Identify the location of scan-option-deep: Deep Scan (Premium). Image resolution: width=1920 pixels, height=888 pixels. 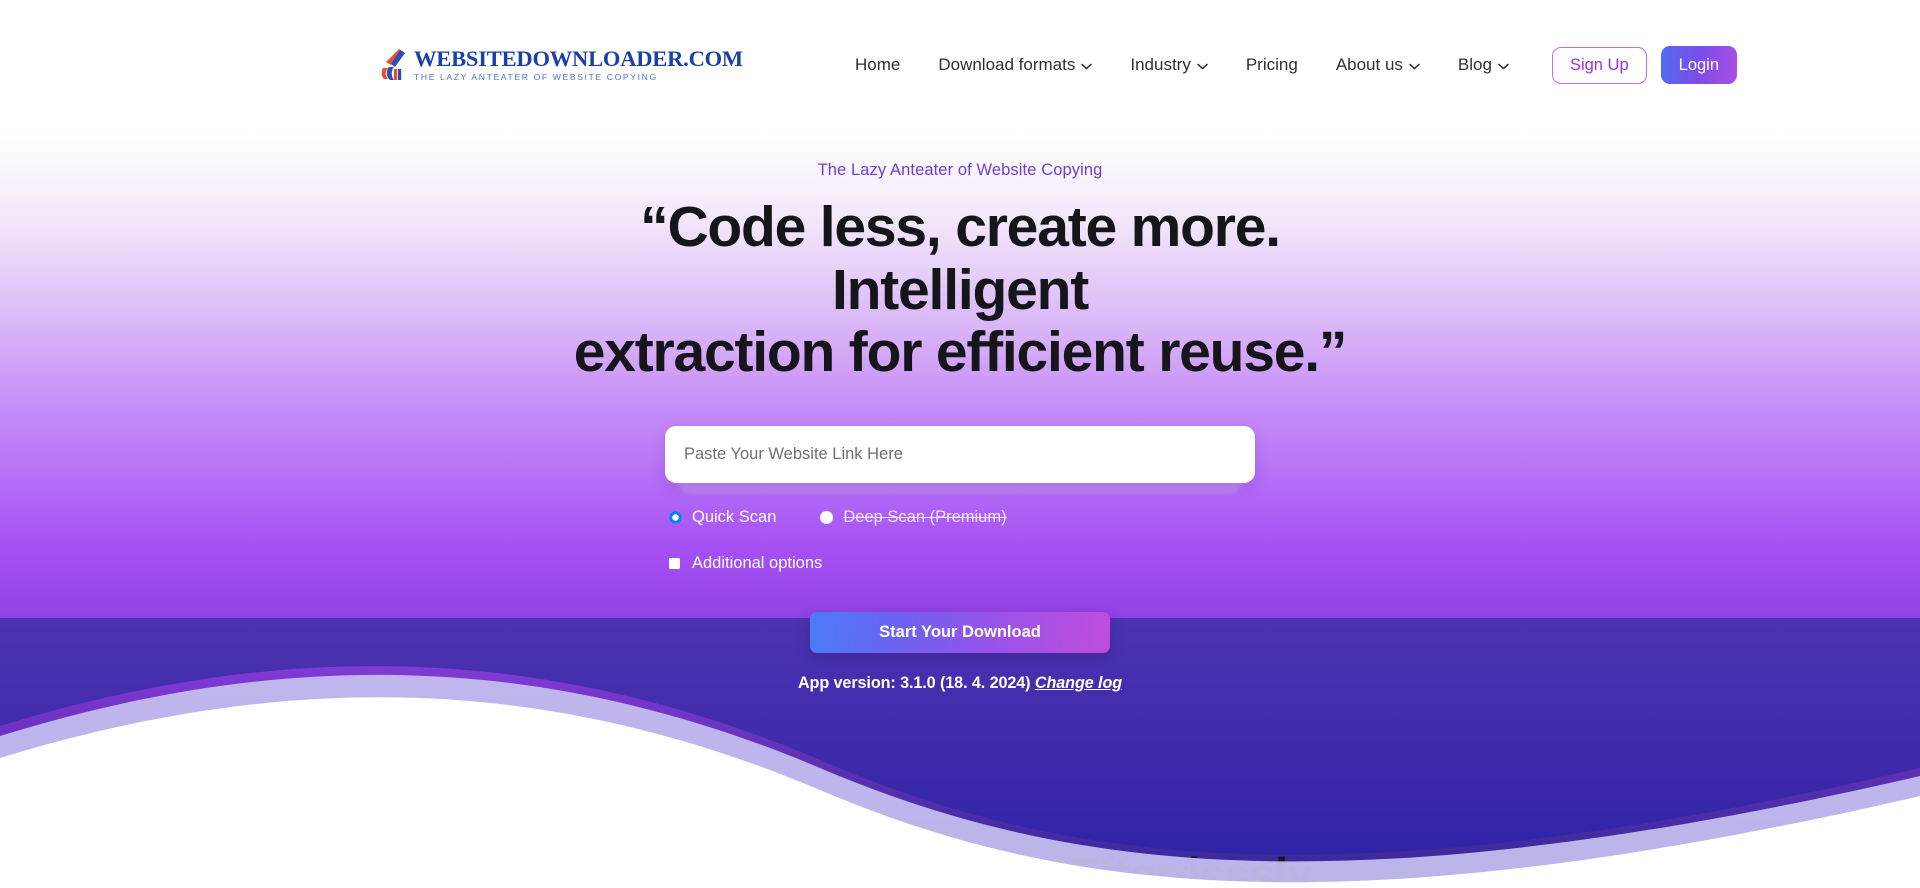
(913, 517).